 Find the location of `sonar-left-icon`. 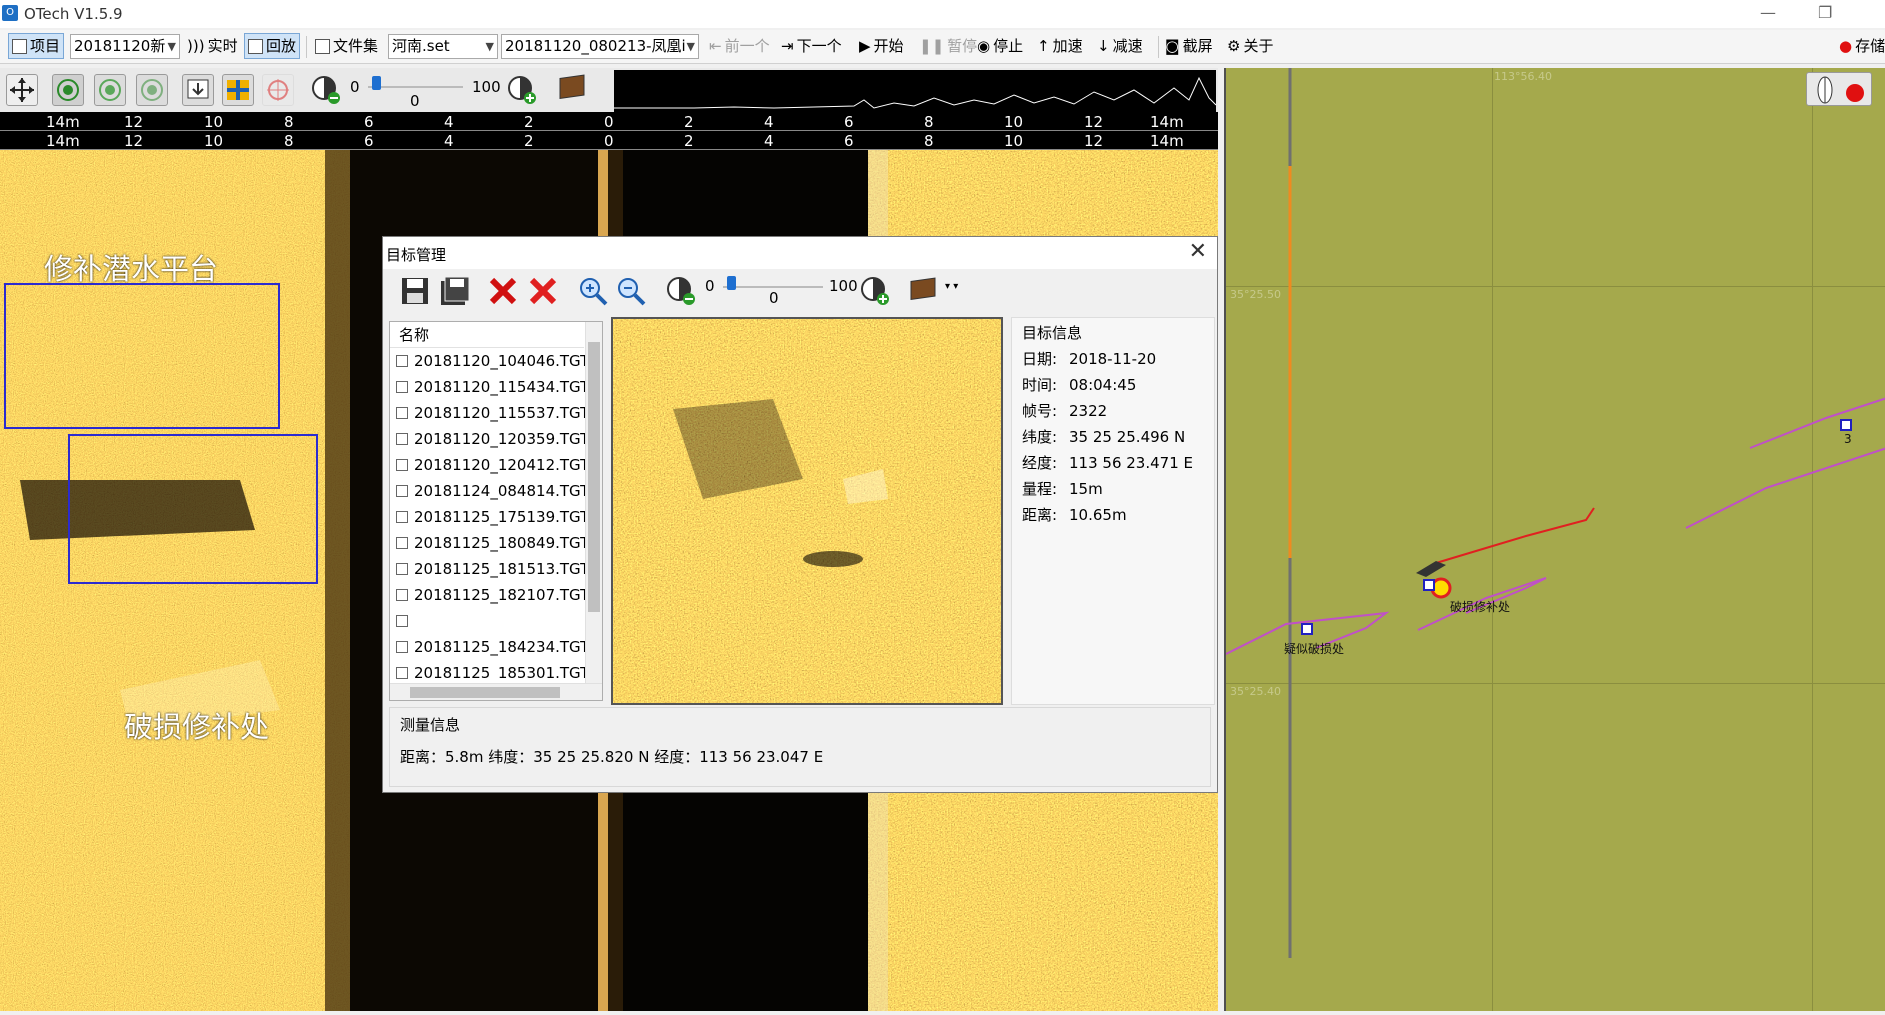

sonar-left-icon is located at coordinates (110, 90).